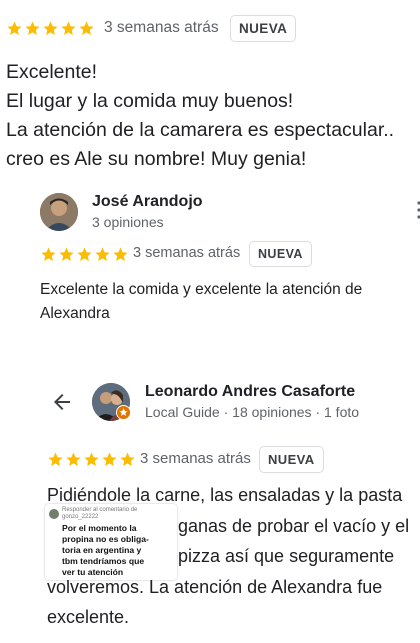 The width and height of the screenshot is (420, 643). What do you see at coordinates (103, 561) in the screenshot?
I see `comment-line: tbm tendríamos que` at bounding box center [103, 561].